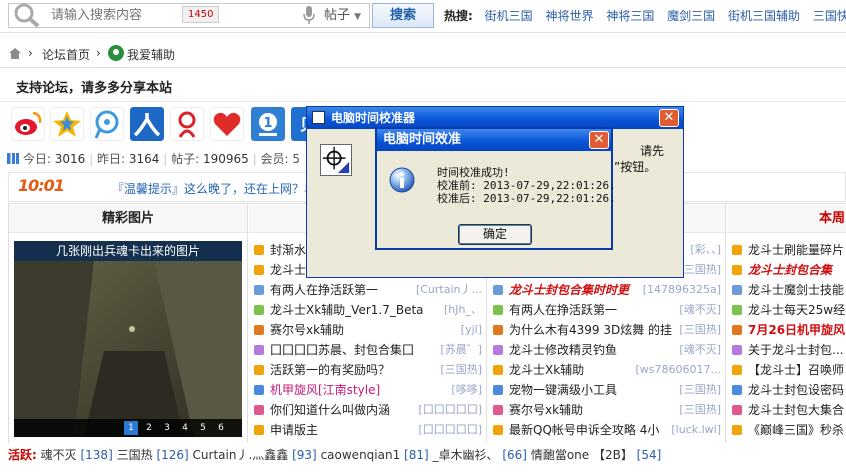 Image resolution: width=846 pixels, height=473 pixels. Describe the element at coordinates (796, 430) in the screenshot. I see `post-title: 《巅峰三国》秒杀` at that location.